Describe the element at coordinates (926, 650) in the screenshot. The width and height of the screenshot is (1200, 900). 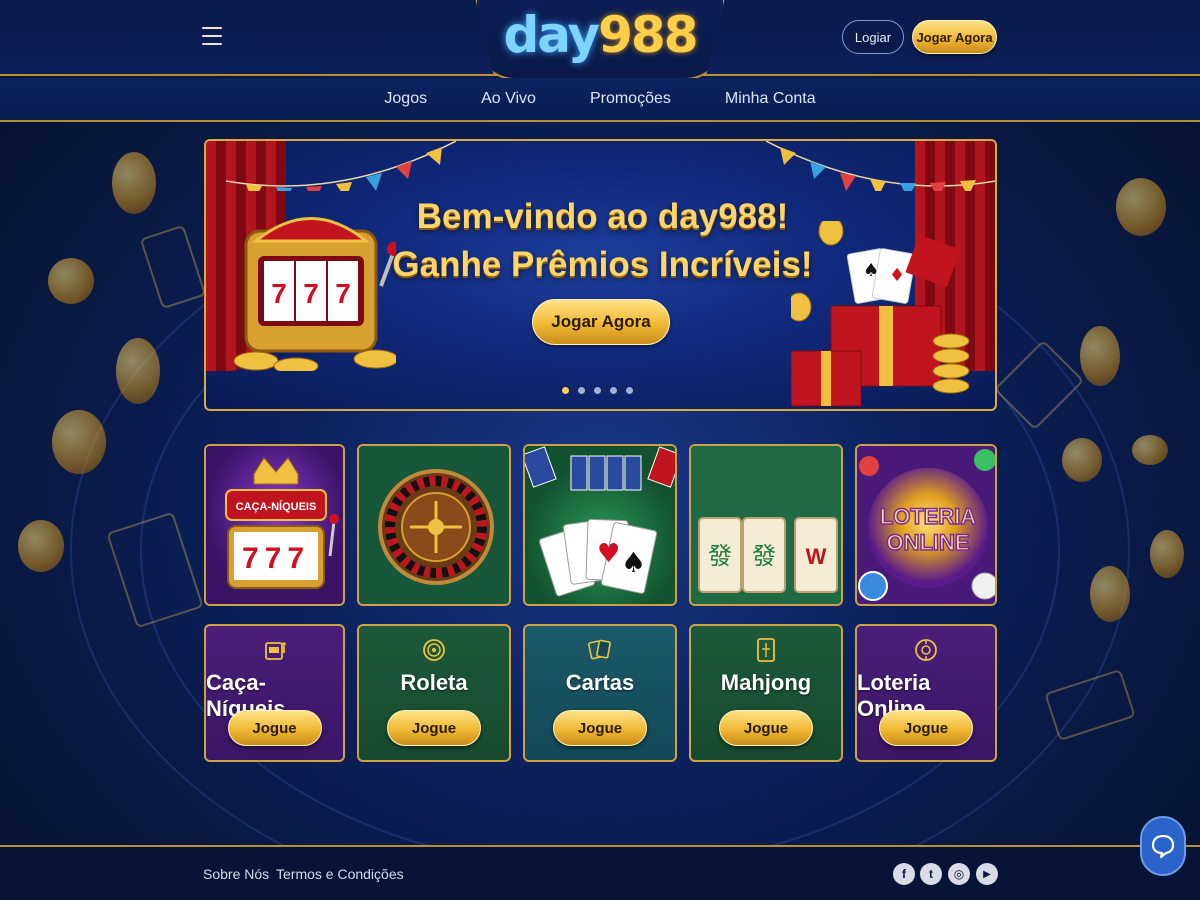
I see `lottery-ball-icon` at that location.